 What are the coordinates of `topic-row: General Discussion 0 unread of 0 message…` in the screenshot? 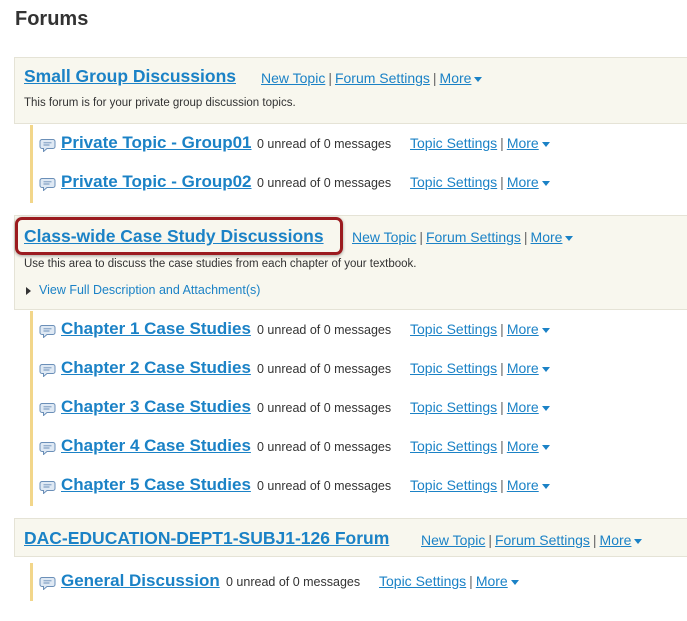 It's located at (353, 582).